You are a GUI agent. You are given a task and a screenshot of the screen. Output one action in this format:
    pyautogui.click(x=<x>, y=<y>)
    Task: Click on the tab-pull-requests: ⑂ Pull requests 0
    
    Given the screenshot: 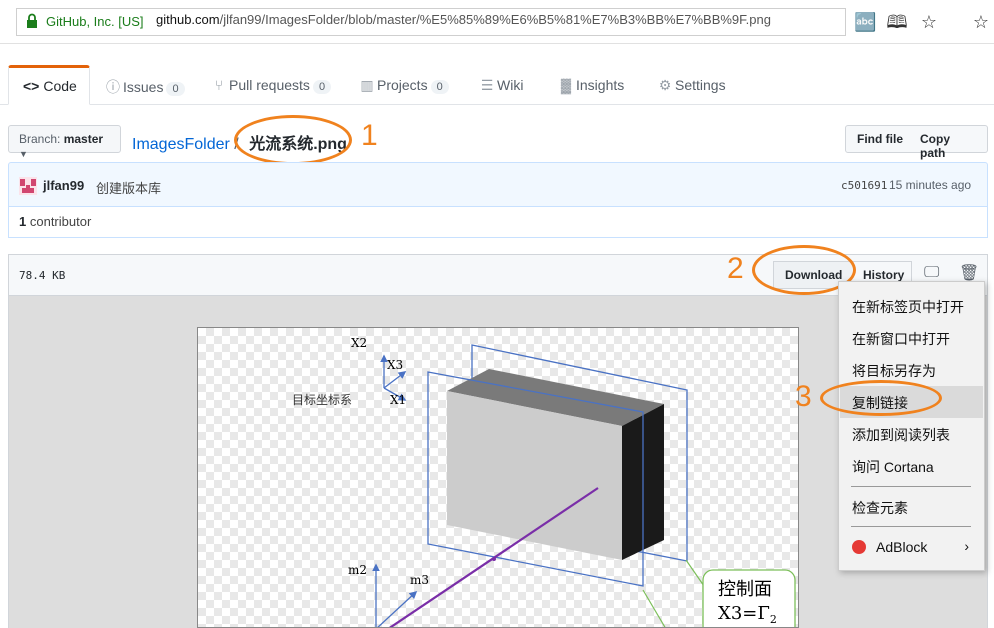 What is the action you would take?
    pyautogui.click(x=271, y=85)
    